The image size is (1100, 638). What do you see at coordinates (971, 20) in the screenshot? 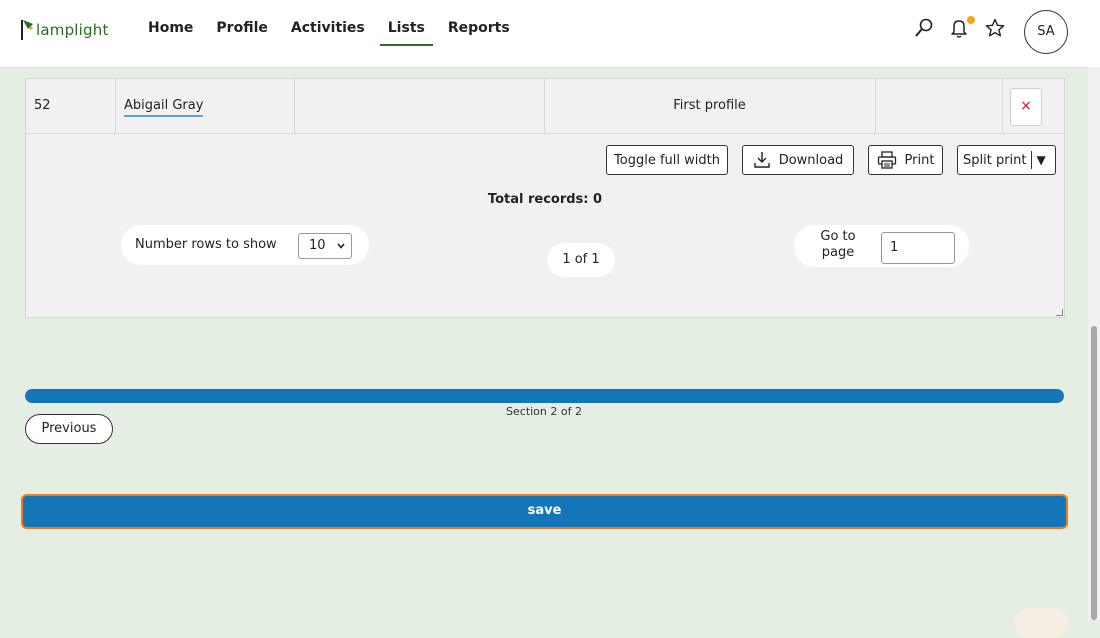
I see `notification-badge` at bounding box center [971, 20].